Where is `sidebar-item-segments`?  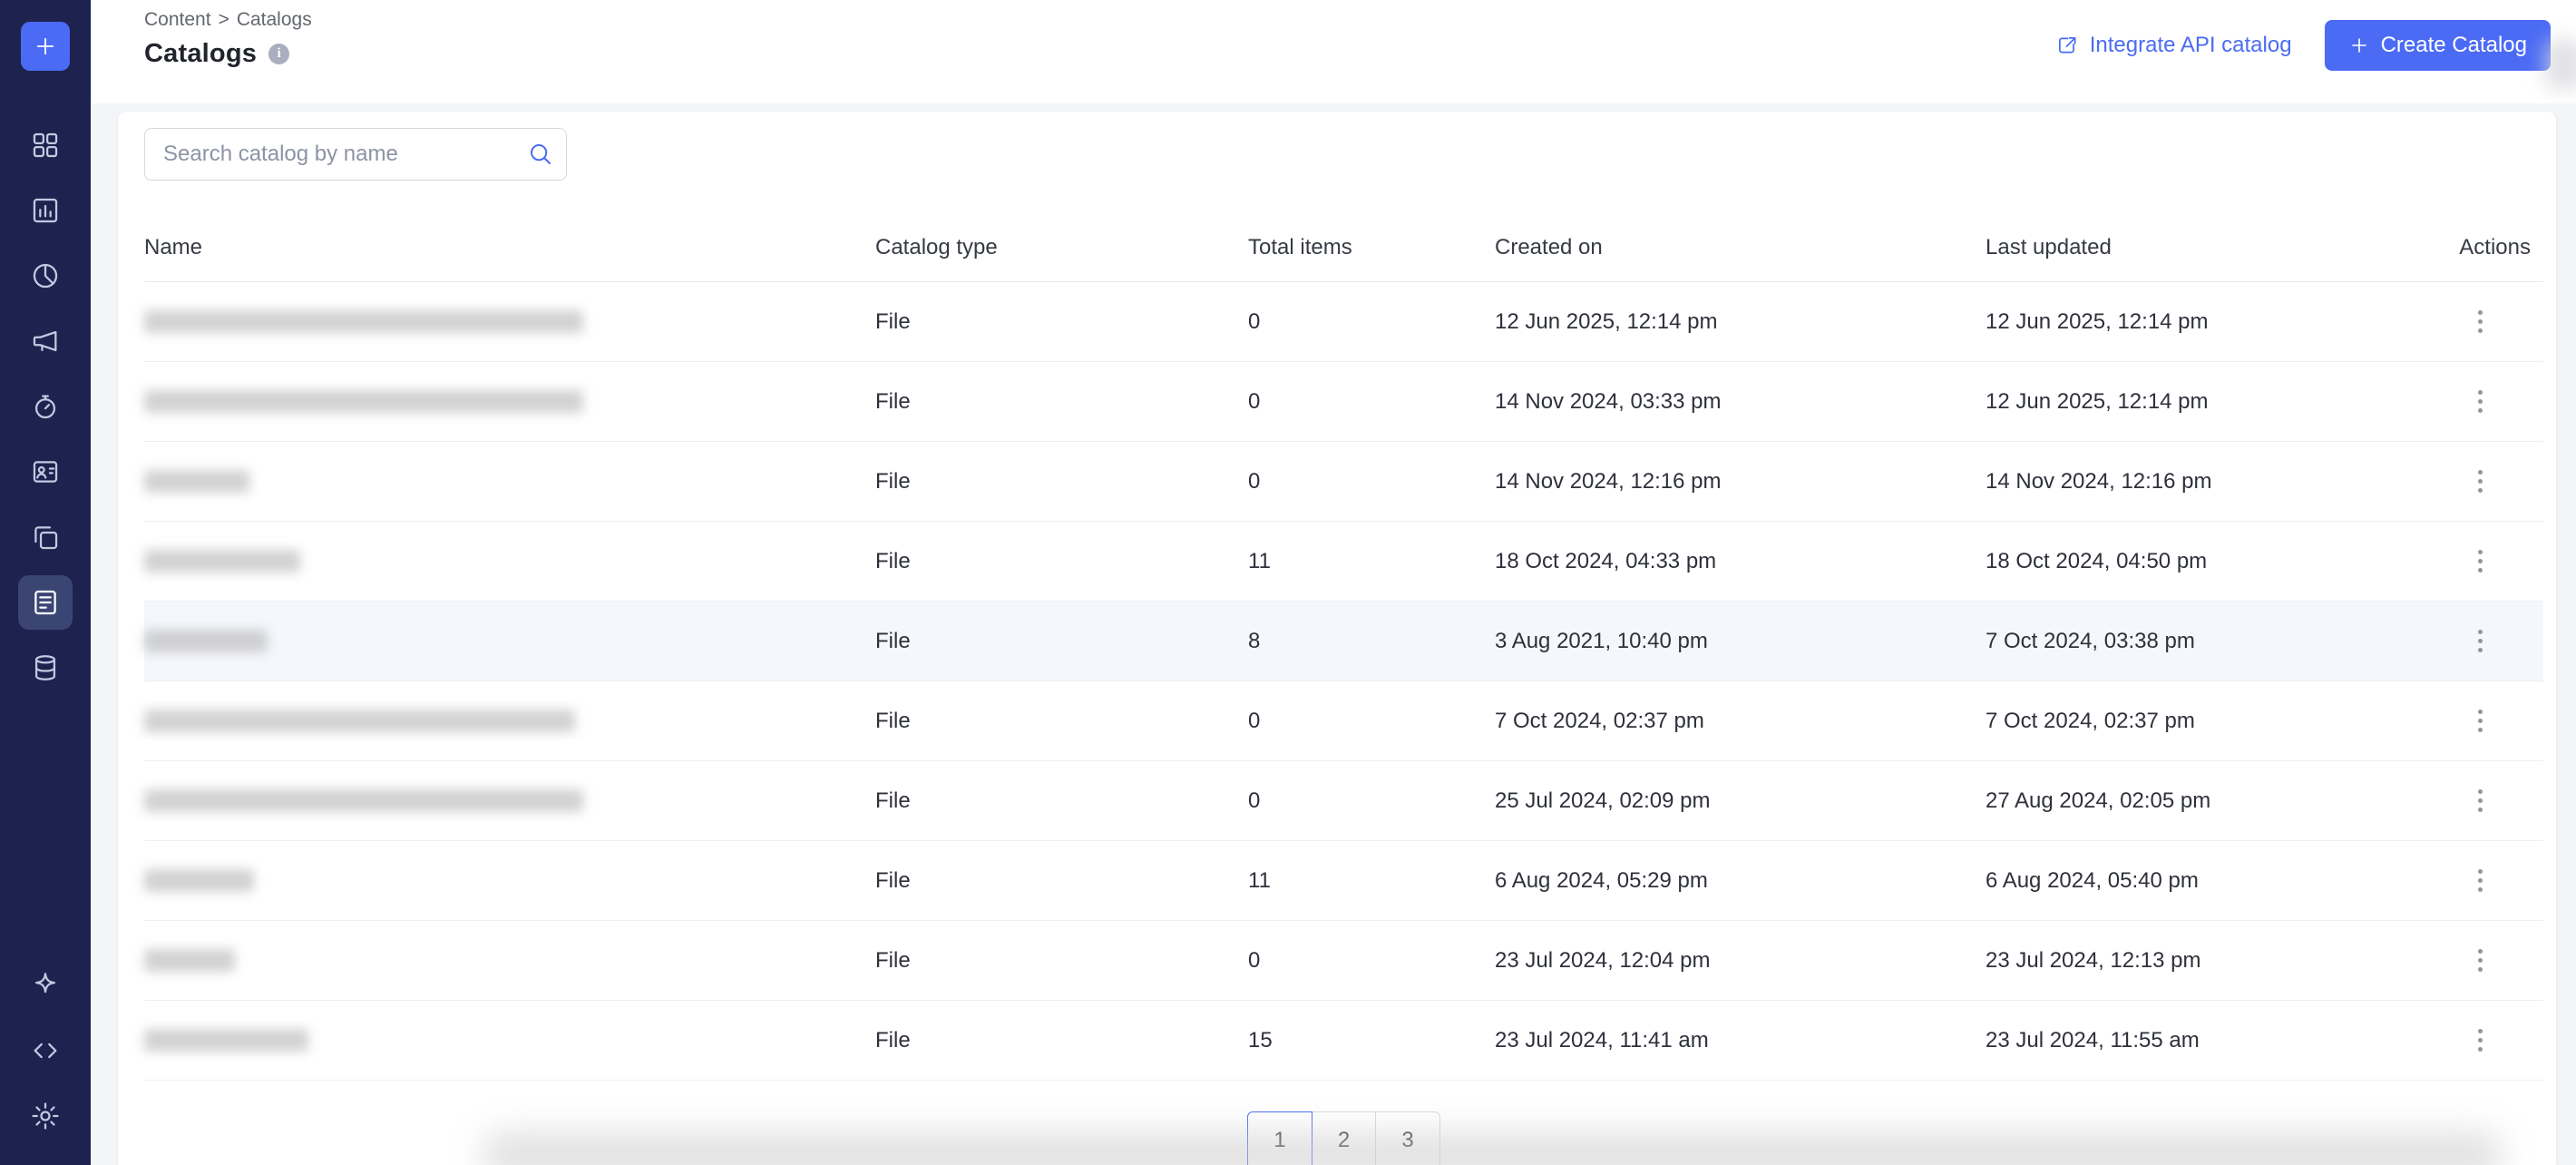 sidebar-item-segments is located at coordinates (45, 275).